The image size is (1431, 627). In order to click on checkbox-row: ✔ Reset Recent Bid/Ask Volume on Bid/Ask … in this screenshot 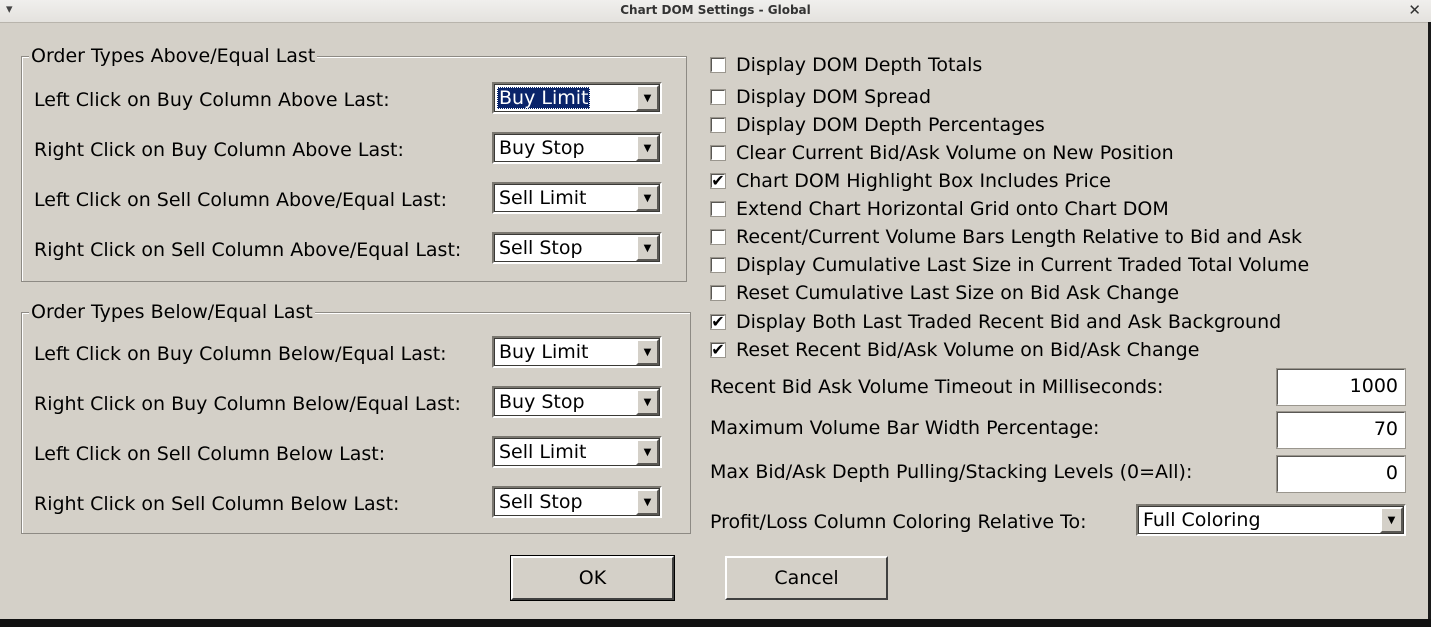, I will do `click(954, 350)`.